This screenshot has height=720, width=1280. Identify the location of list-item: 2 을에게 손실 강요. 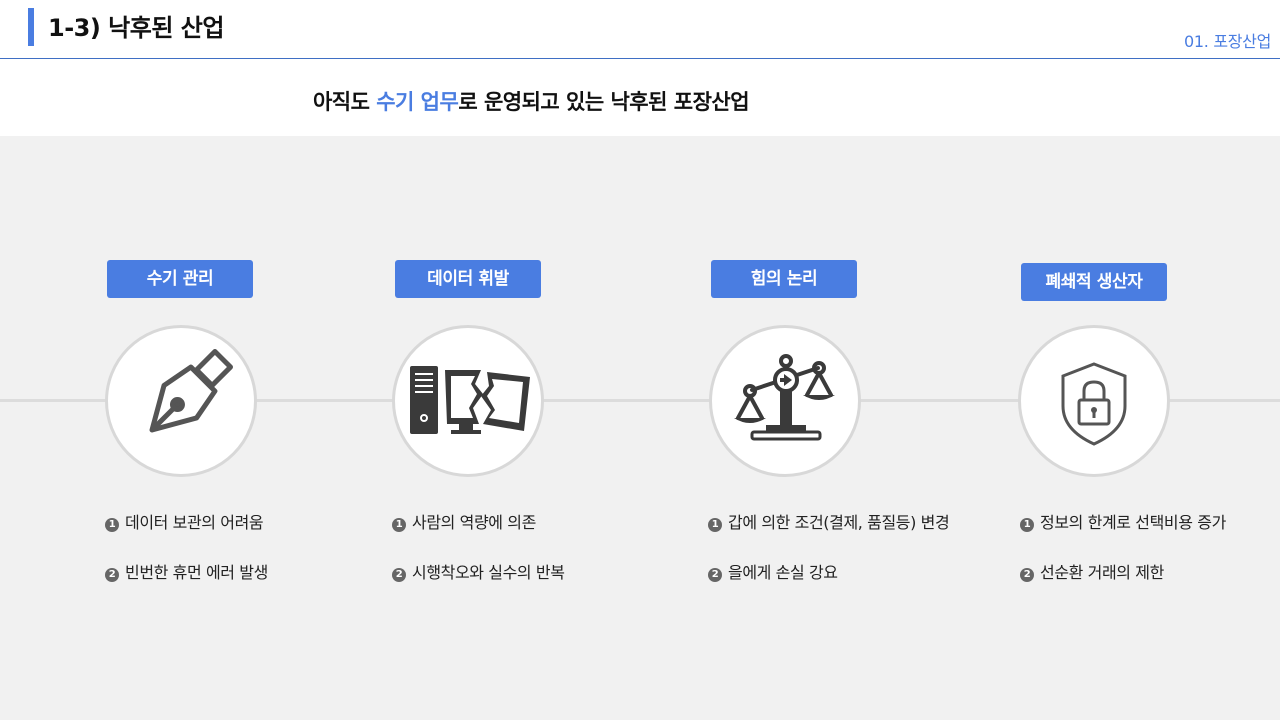
(773, 571).